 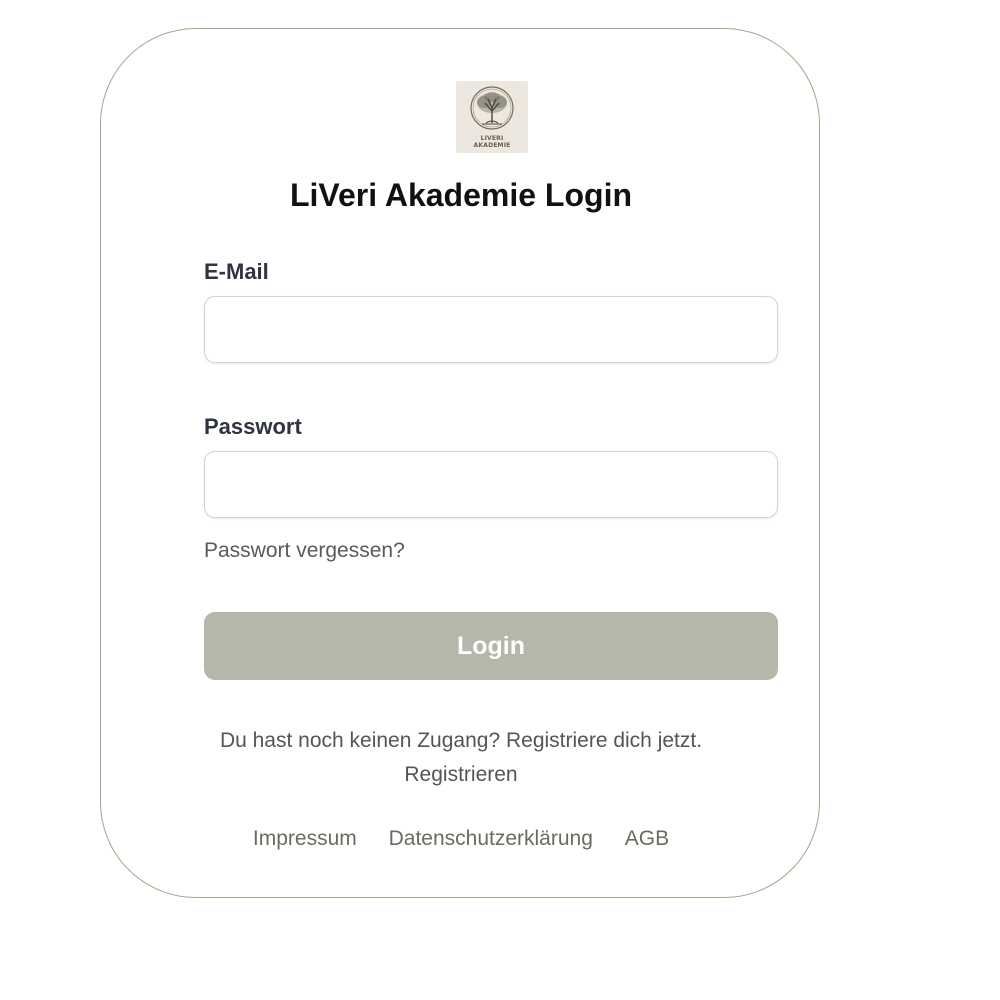 I want to click on register-link-row: Registrieren, so click(x=461, y=775).